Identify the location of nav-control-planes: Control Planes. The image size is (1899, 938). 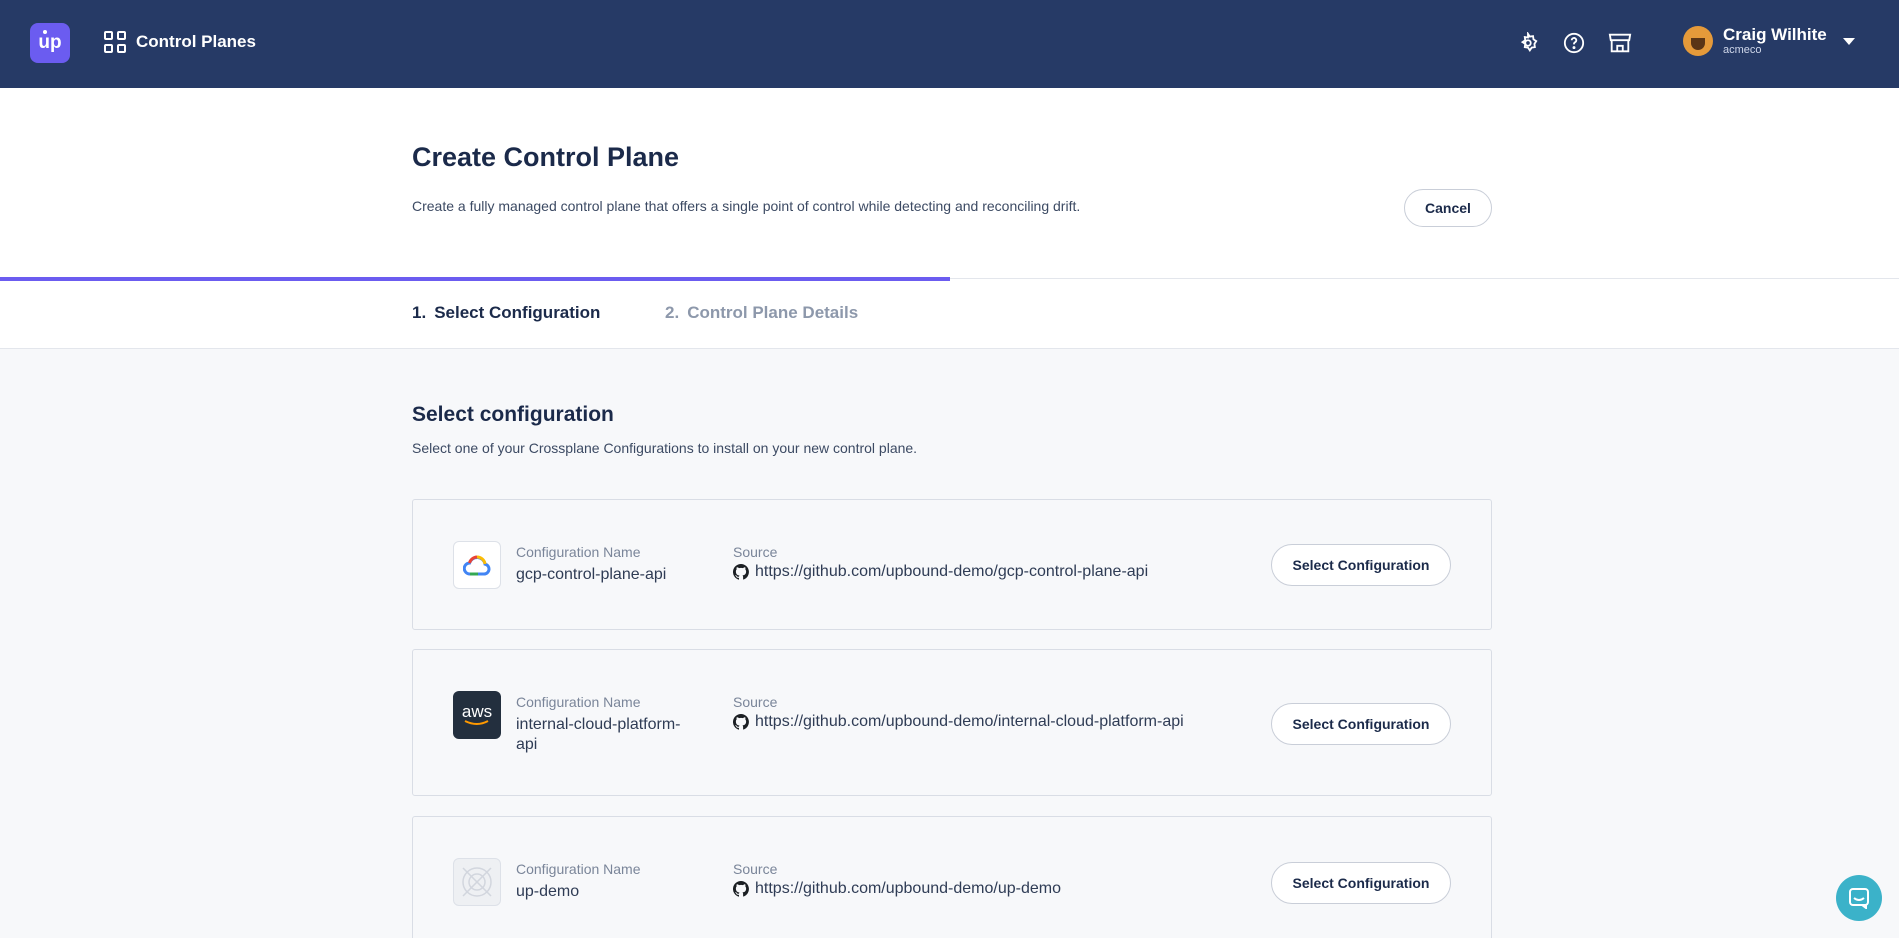
(180, 42).